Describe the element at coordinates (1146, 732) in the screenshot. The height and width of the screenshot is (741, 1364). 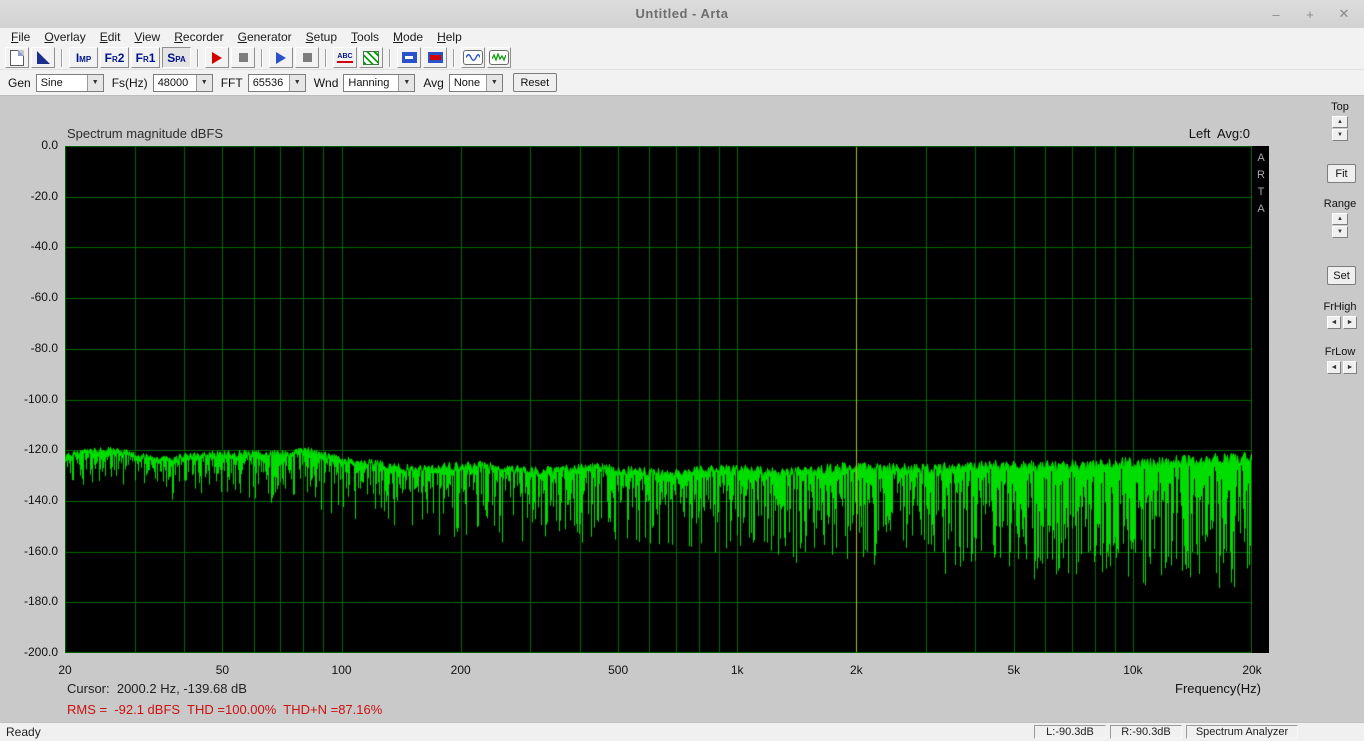
I see `right-level-indicator: R:-90.3dB` at that location.